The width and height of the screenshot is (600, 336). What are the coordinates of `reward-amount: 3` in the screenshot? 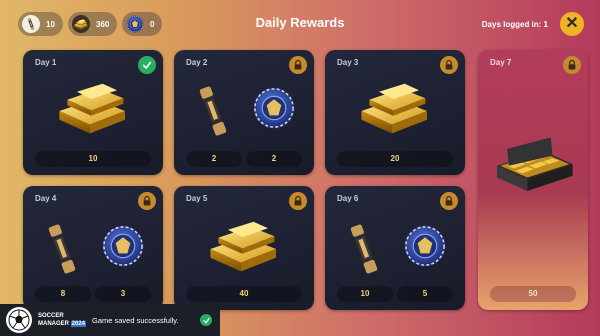 It's located at (123, 294).